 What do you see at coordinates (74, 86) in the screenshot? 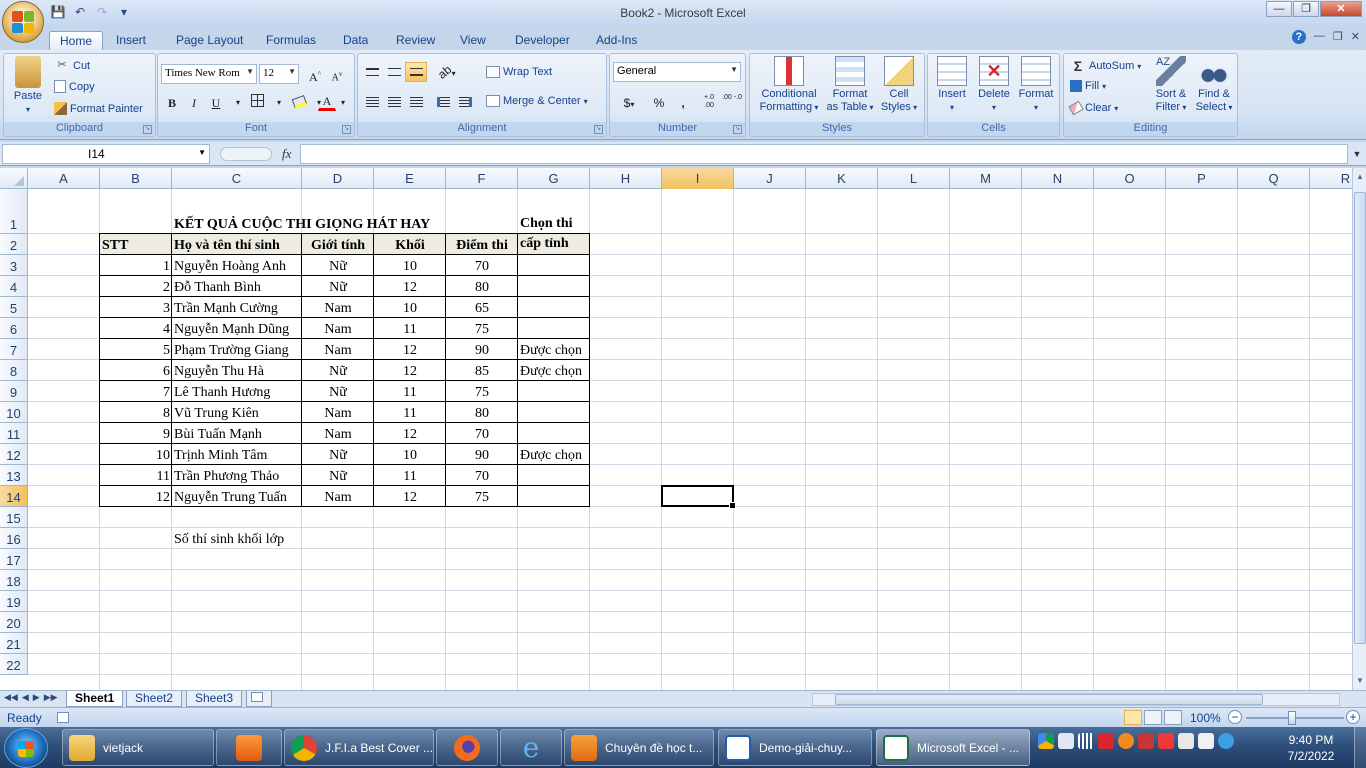
I see `copy-button: Copy` at bounding box center [74, 86].